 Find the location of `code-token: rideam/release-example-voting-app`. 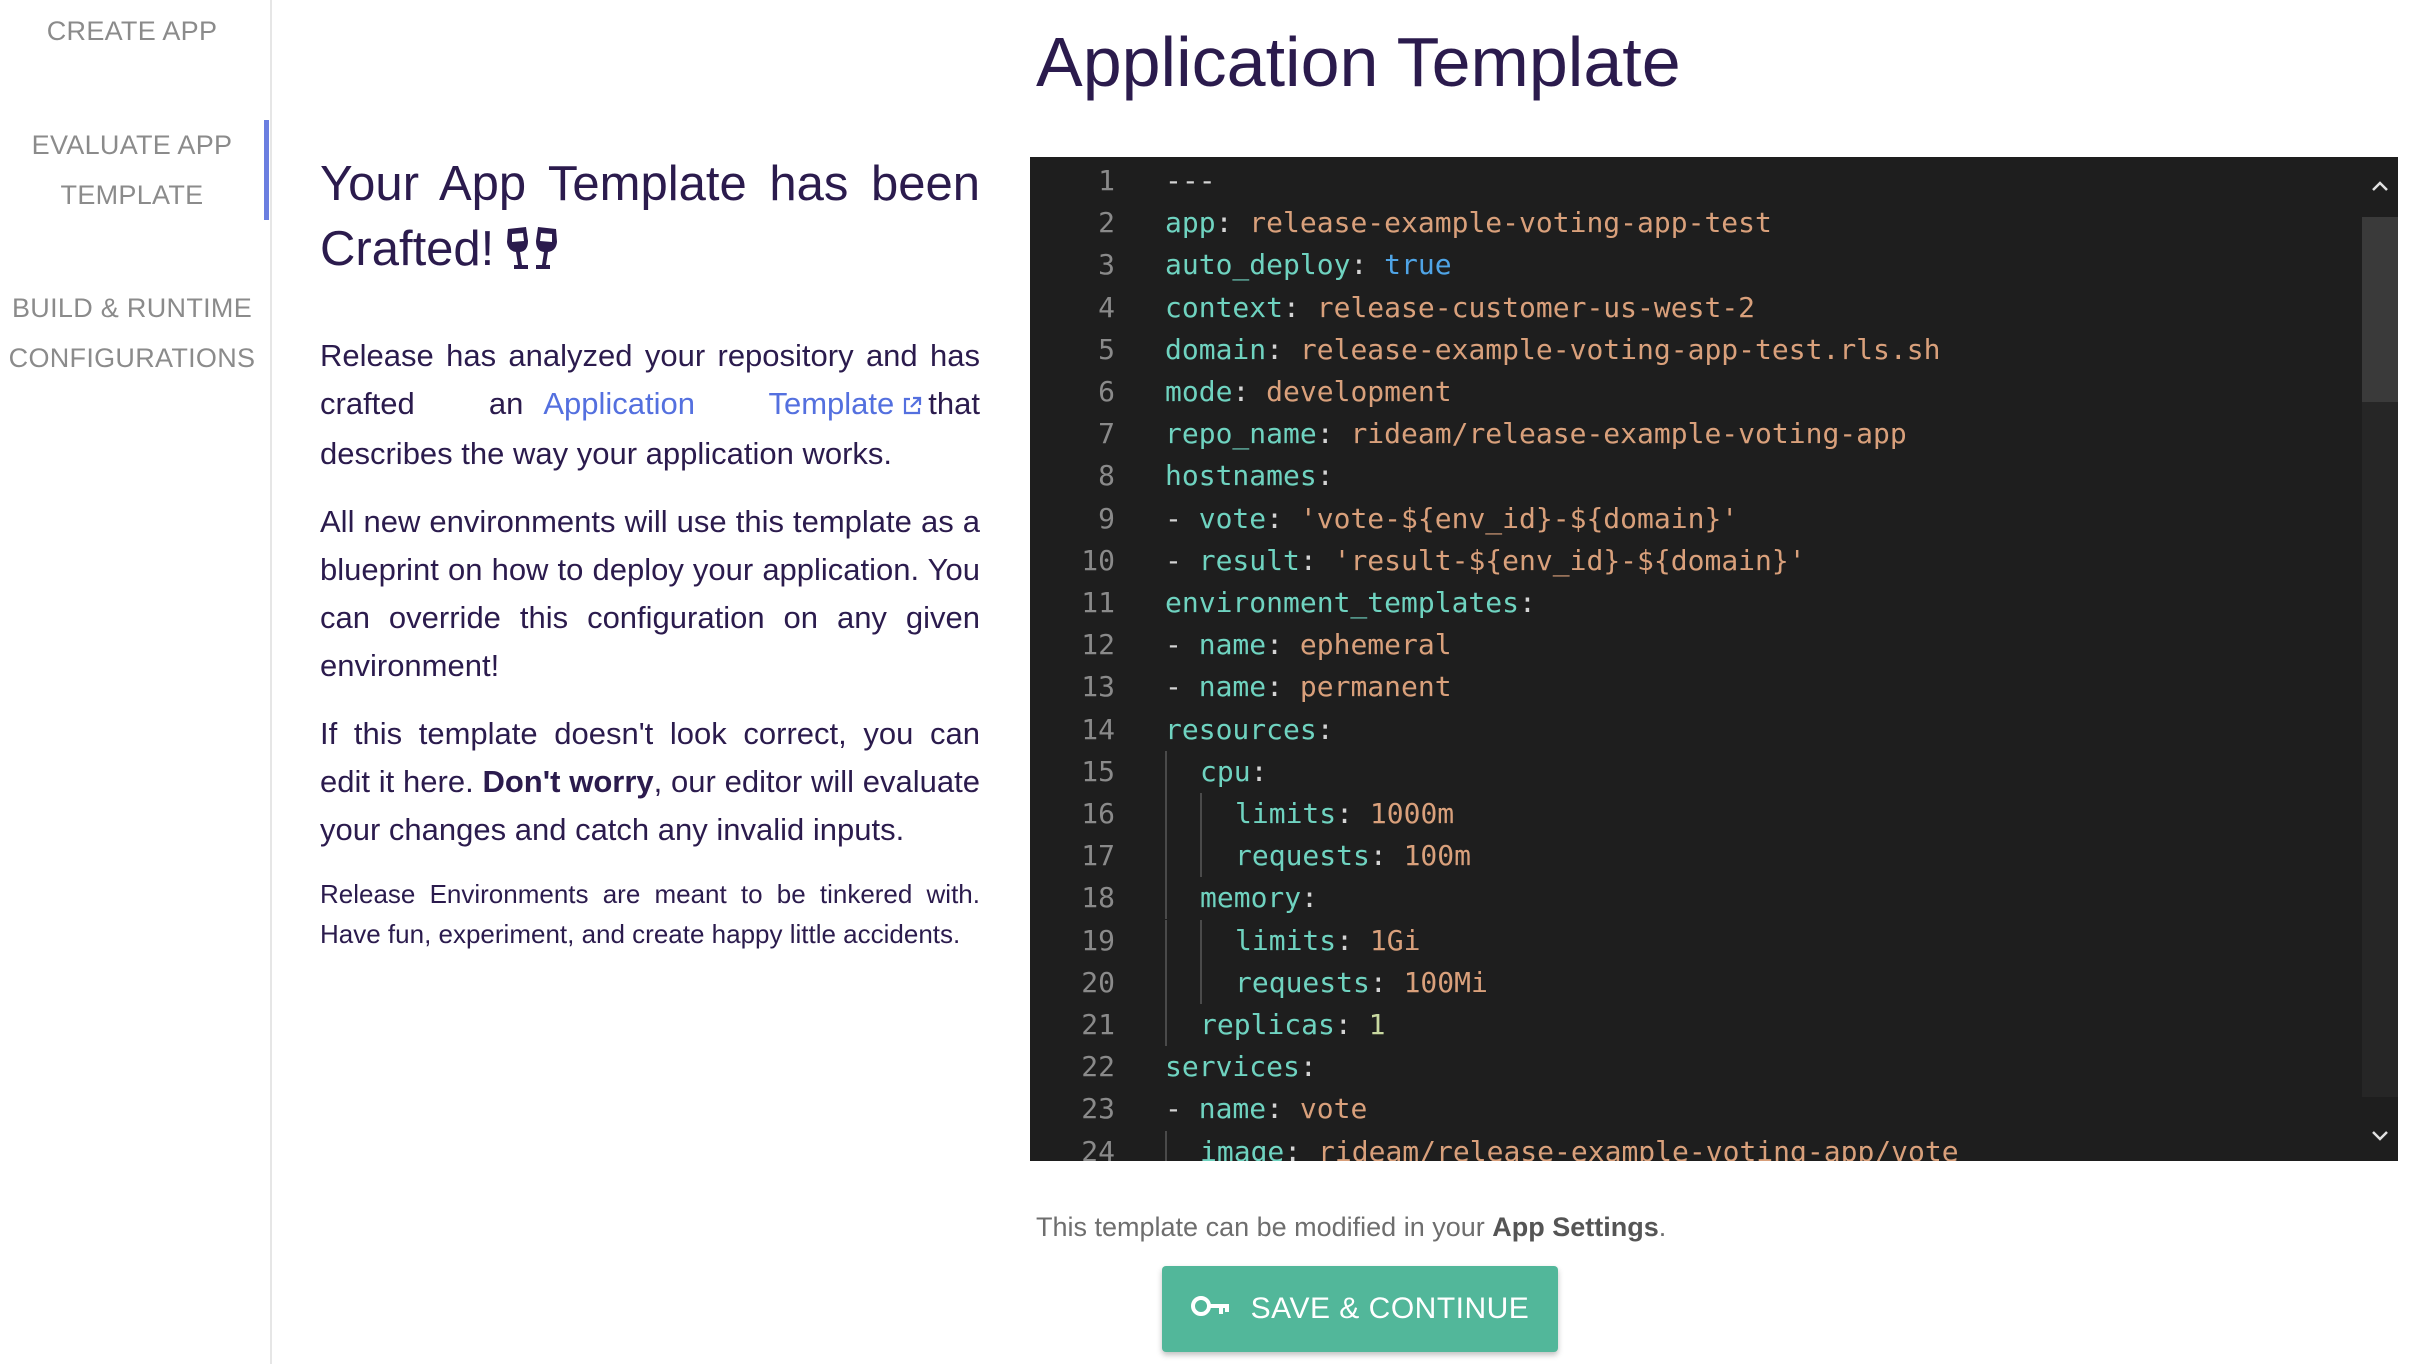

code-token: rideam/release-example-voting-app is located at coordinates (1628, 434).